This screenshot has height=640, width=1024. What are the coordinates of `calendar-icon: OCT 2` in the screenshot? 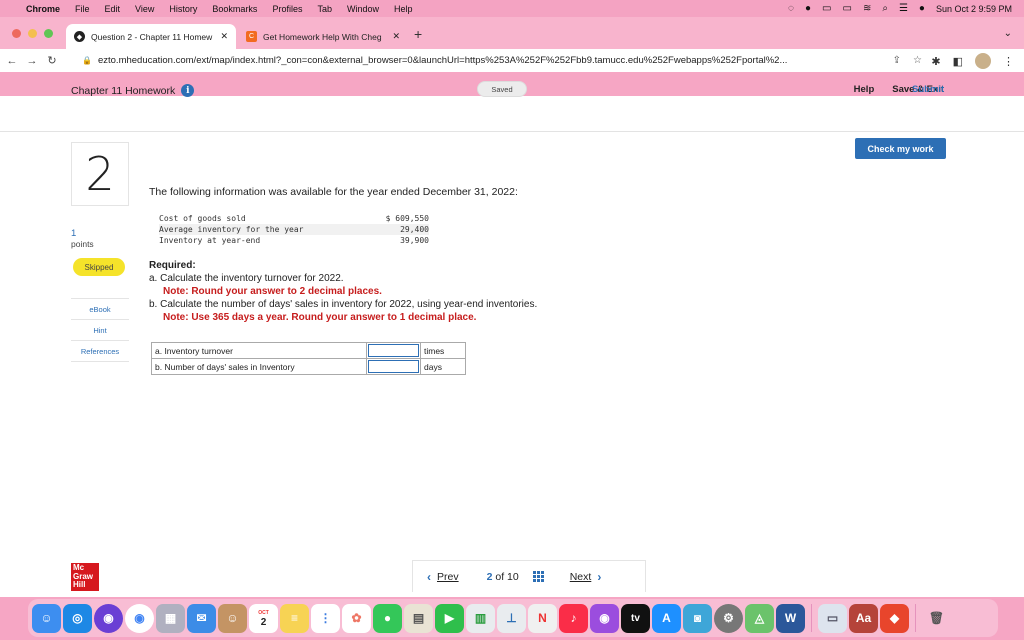 It's located at (263, 618).